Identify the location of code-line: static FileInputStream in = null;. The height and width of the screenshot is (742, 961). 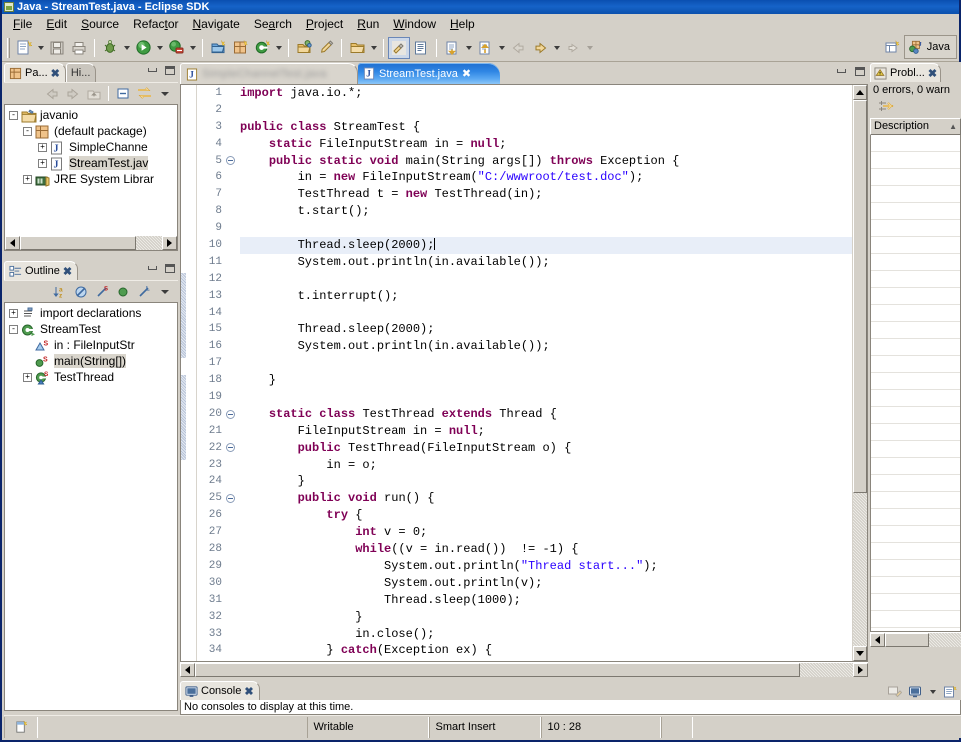
(546, 144).